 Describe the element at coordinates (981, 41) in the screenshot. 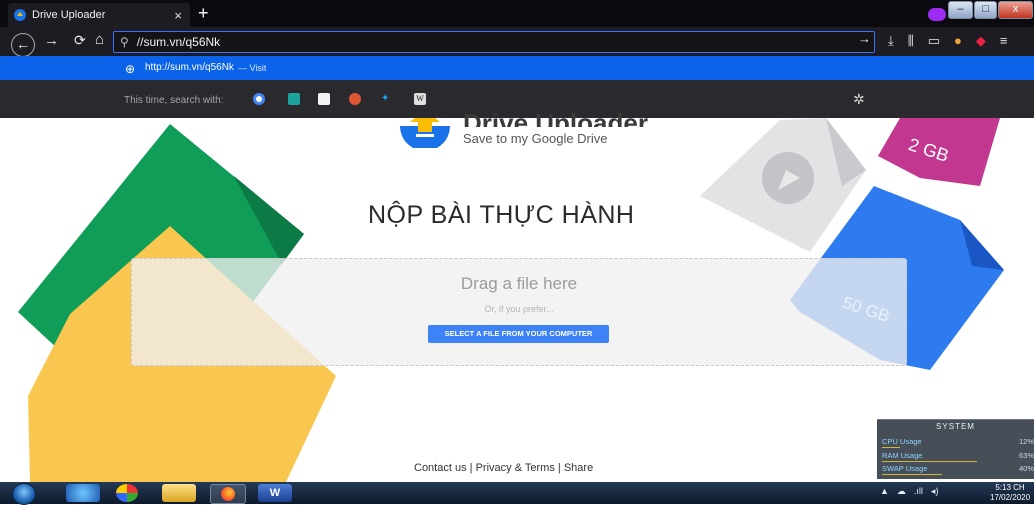

I see `addon-badge-icon: ◆` at that location.